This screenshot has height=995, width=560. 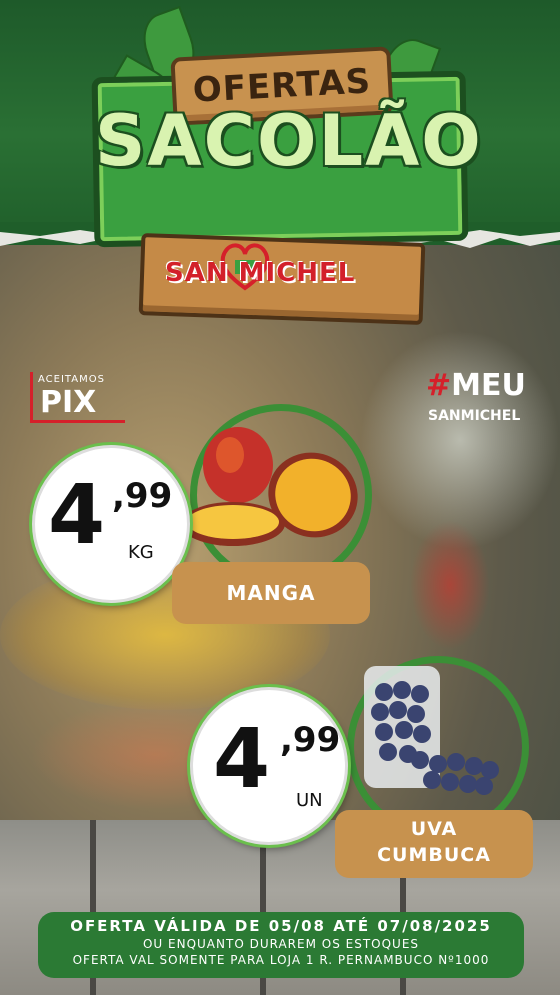 What do you see at coordinates (450, 585) in the screenshot?
I see `background-person-blur` at bounding box center [450, 585].